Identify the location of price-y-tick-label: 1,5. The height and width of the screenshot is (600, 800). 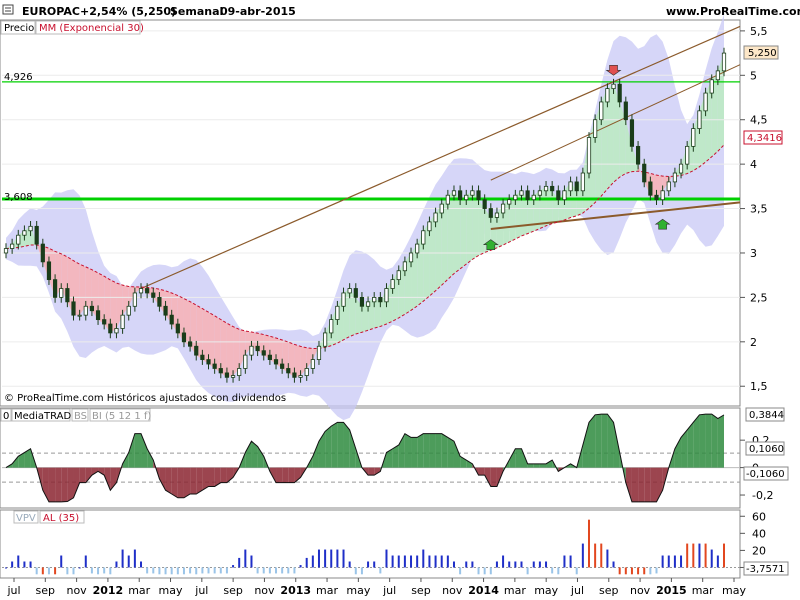
(759, 386).